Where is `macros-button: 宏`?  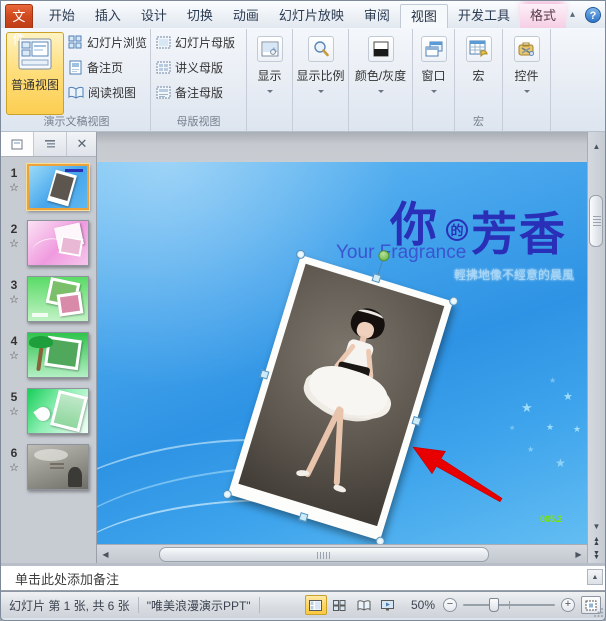 macros-button: 宏 is located at coordinates (478, 73).